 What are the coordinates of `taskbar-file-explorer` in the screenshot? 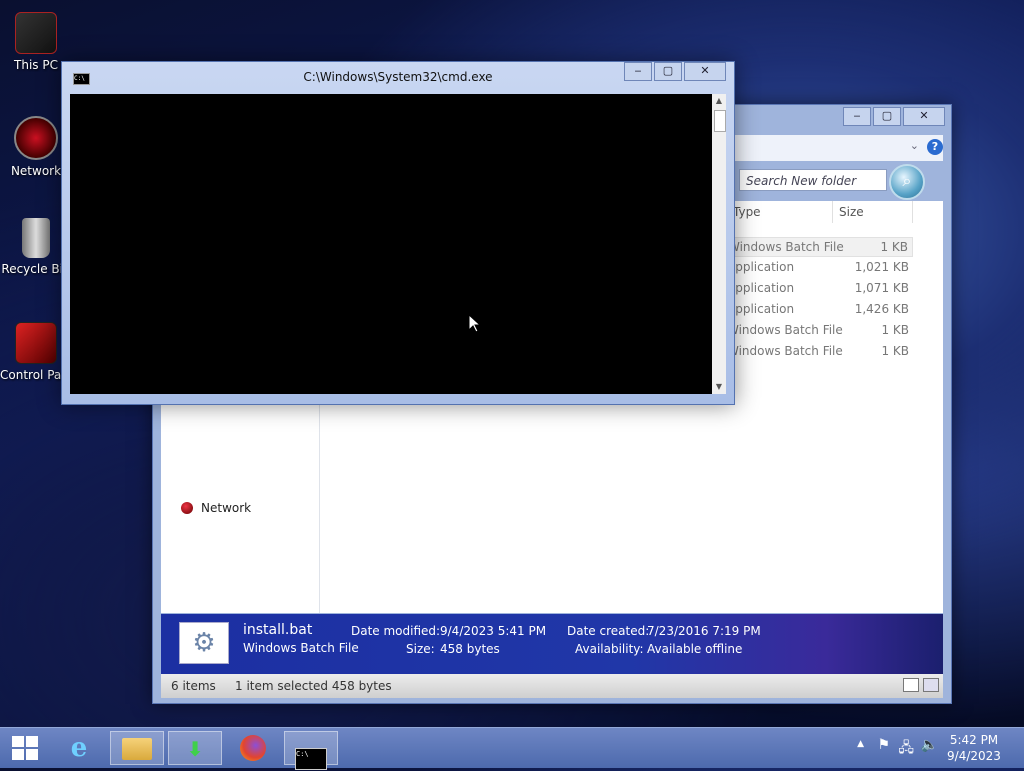 It's located at (137, 748).